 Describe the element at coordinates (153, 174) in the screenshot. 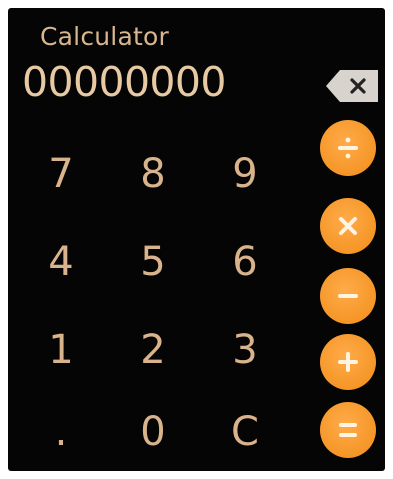

I see `key-8: 8` at that location.